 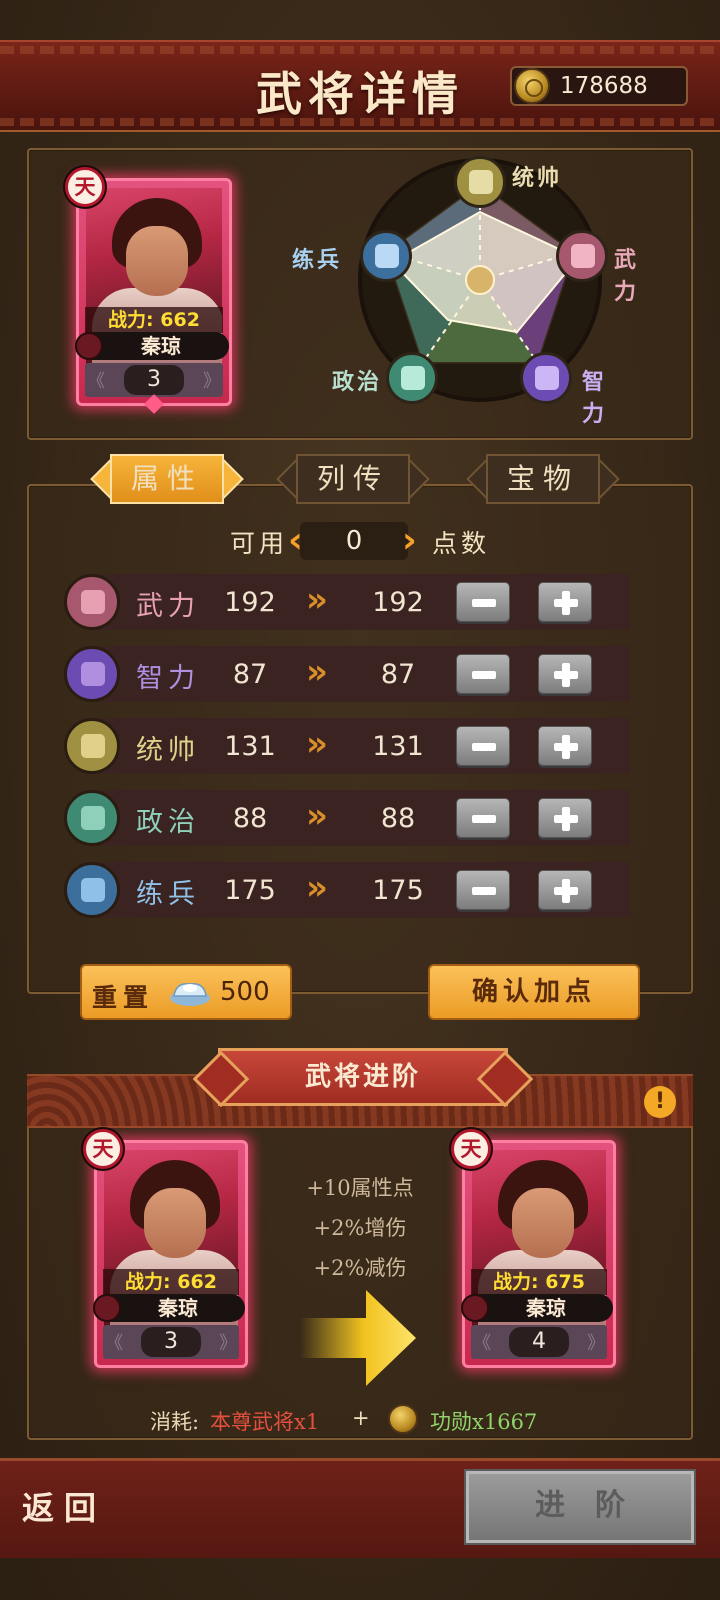 I want to click on radar-label-lianbing: 练兵, so click(x=317, y=260).